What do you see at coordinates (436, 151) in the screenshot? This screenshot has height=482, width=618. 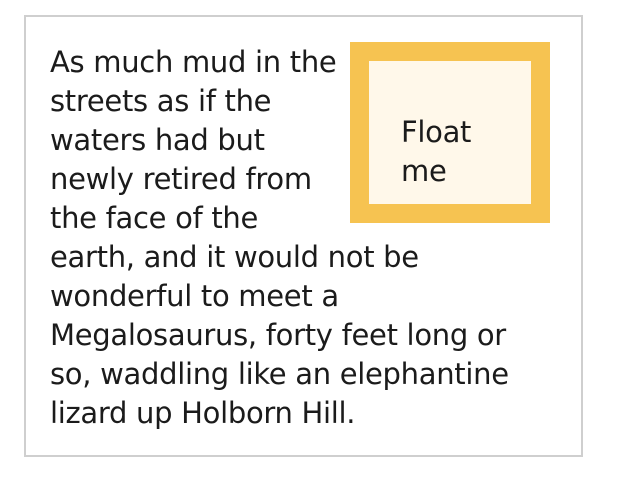 I see `float-box-label: Float me` at bounding box center [436, 151].